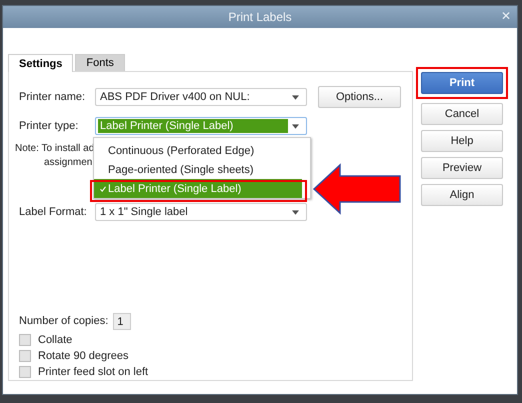 The width and height of the screenshot is (522, 403). I want to click on arrow-icon, so click(357, 189).